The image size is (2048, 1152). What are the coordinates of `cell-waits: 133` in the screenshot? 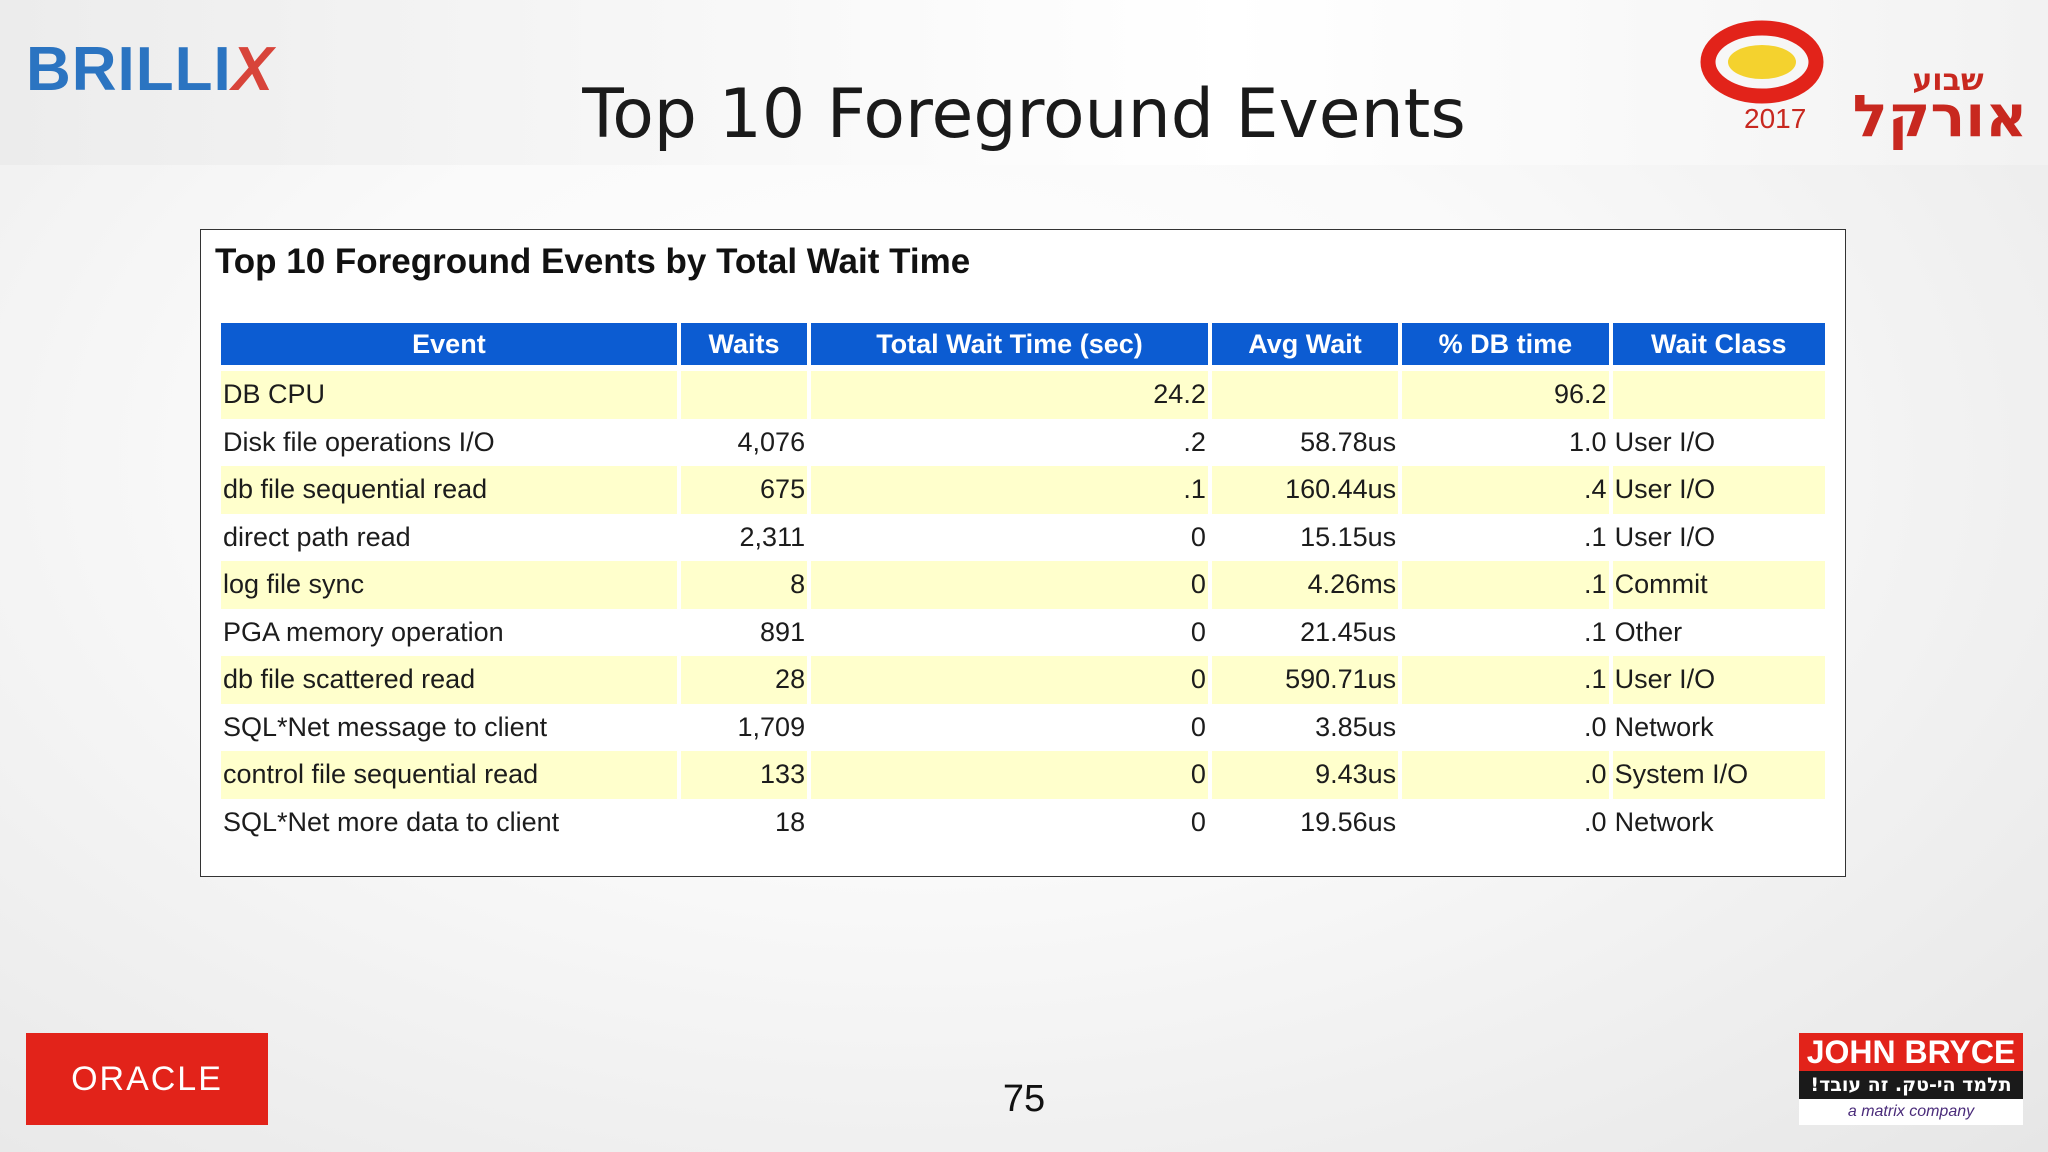 It's located at (744, 775).